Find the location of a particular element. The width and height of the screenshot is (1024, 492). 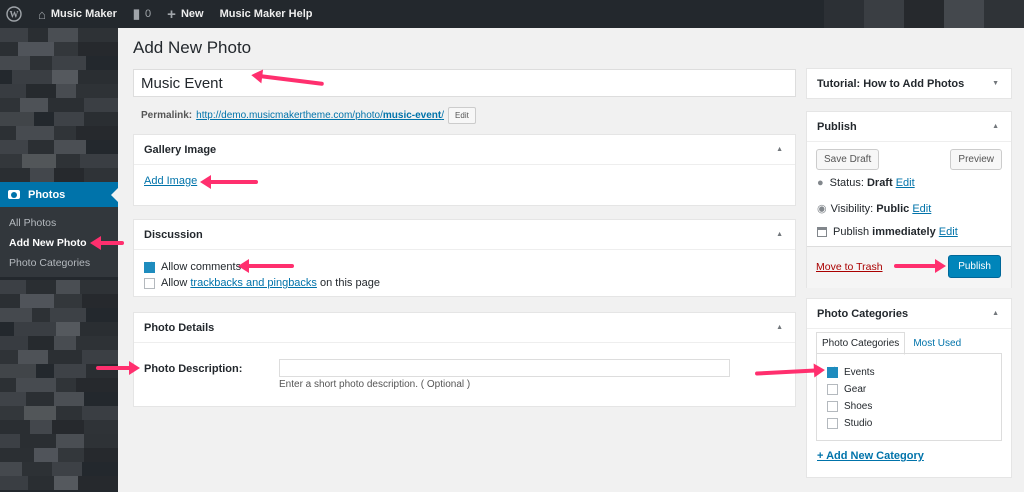

allow-comments-checkbox is located at coordinates (149, 266).